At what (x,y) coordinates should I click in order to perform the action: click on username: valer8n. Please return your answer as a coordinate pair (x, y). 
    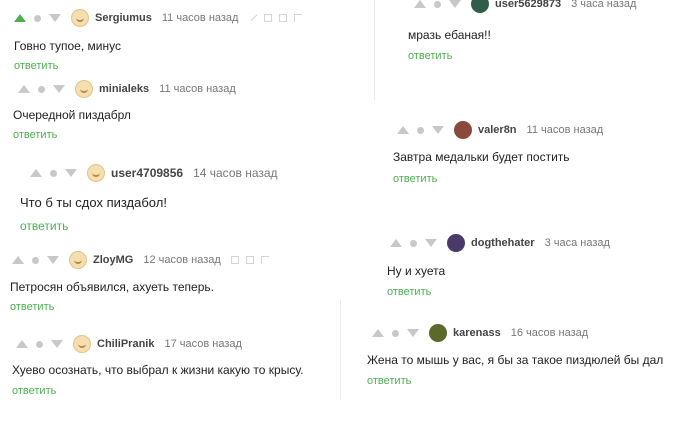
    Looking at the image, I should click on (497, 130).